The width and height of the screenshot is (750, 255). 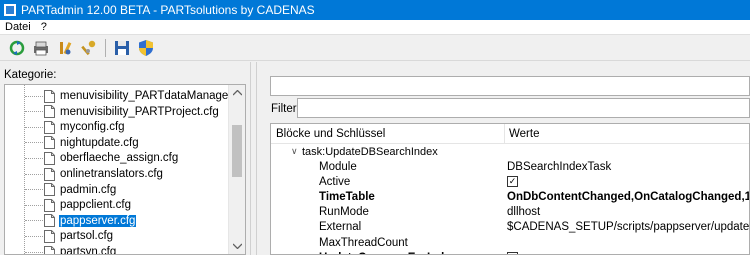 I want to click on scroll-up-button, so click(x=237, y=93).